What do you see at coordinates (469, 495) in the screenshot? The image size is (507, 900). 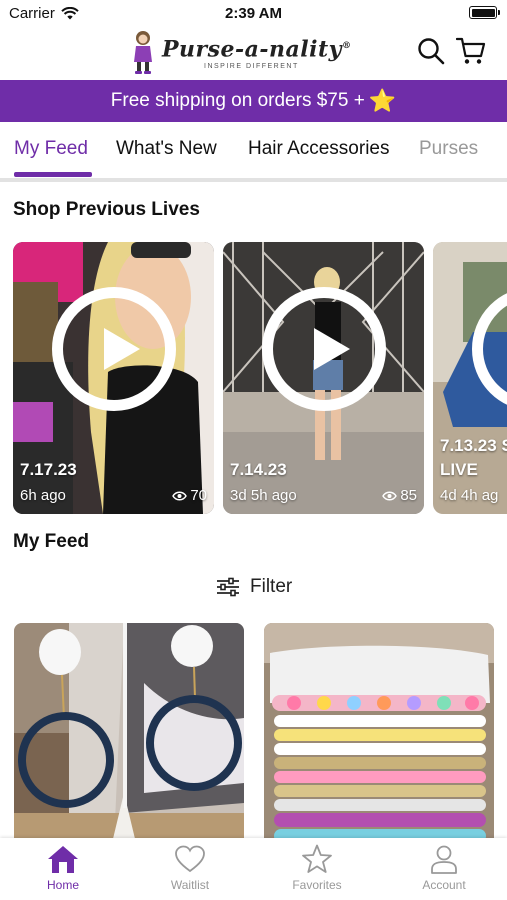 I see `live-time-ago: 4d 4h ag` at bounding box center [469, 495].